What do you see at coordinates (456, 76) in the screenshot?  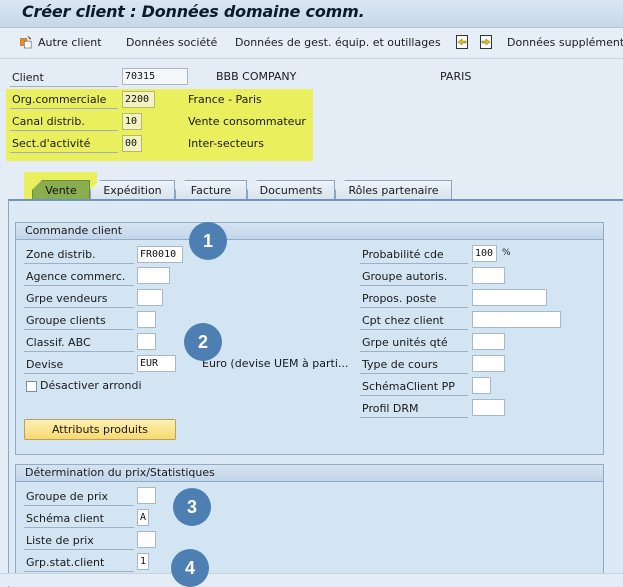 I see `client-city: PARIS` at bounding box center [456, 76].